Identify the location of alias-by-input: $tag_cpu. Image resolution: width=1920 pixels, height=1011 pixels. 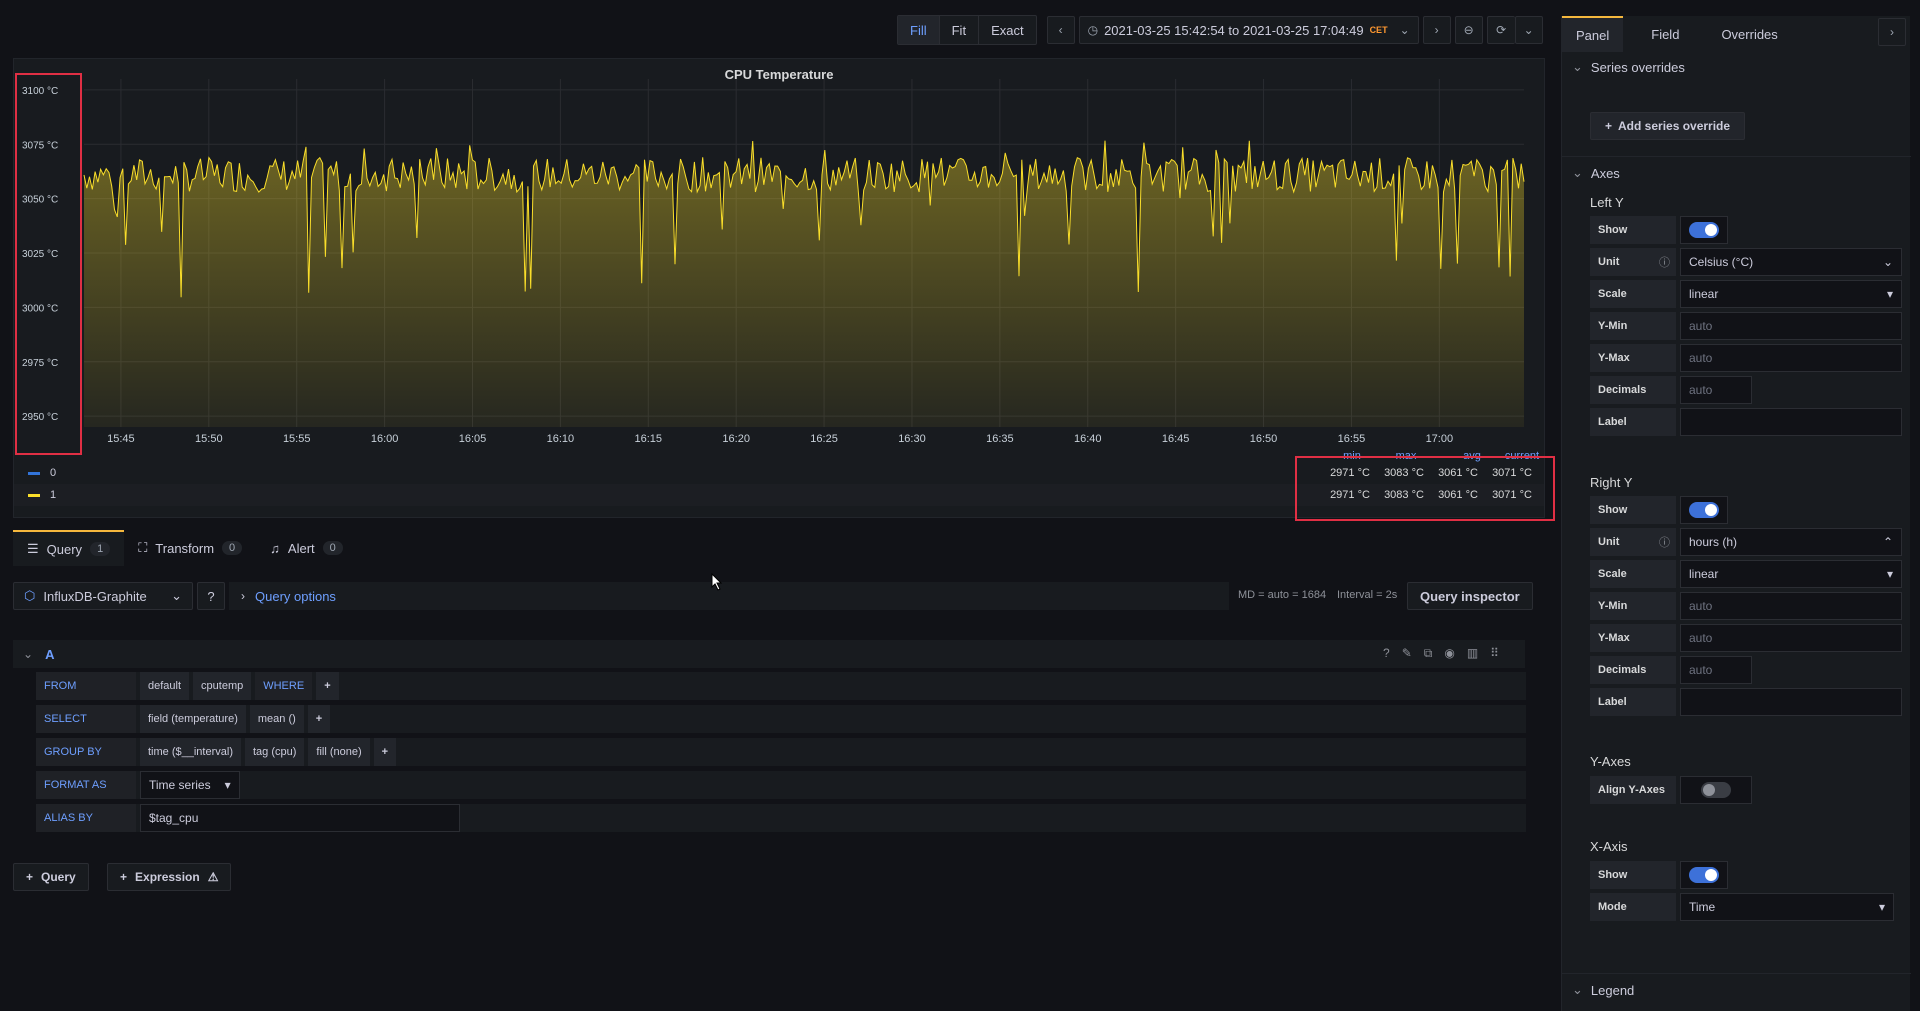
(300, 818).